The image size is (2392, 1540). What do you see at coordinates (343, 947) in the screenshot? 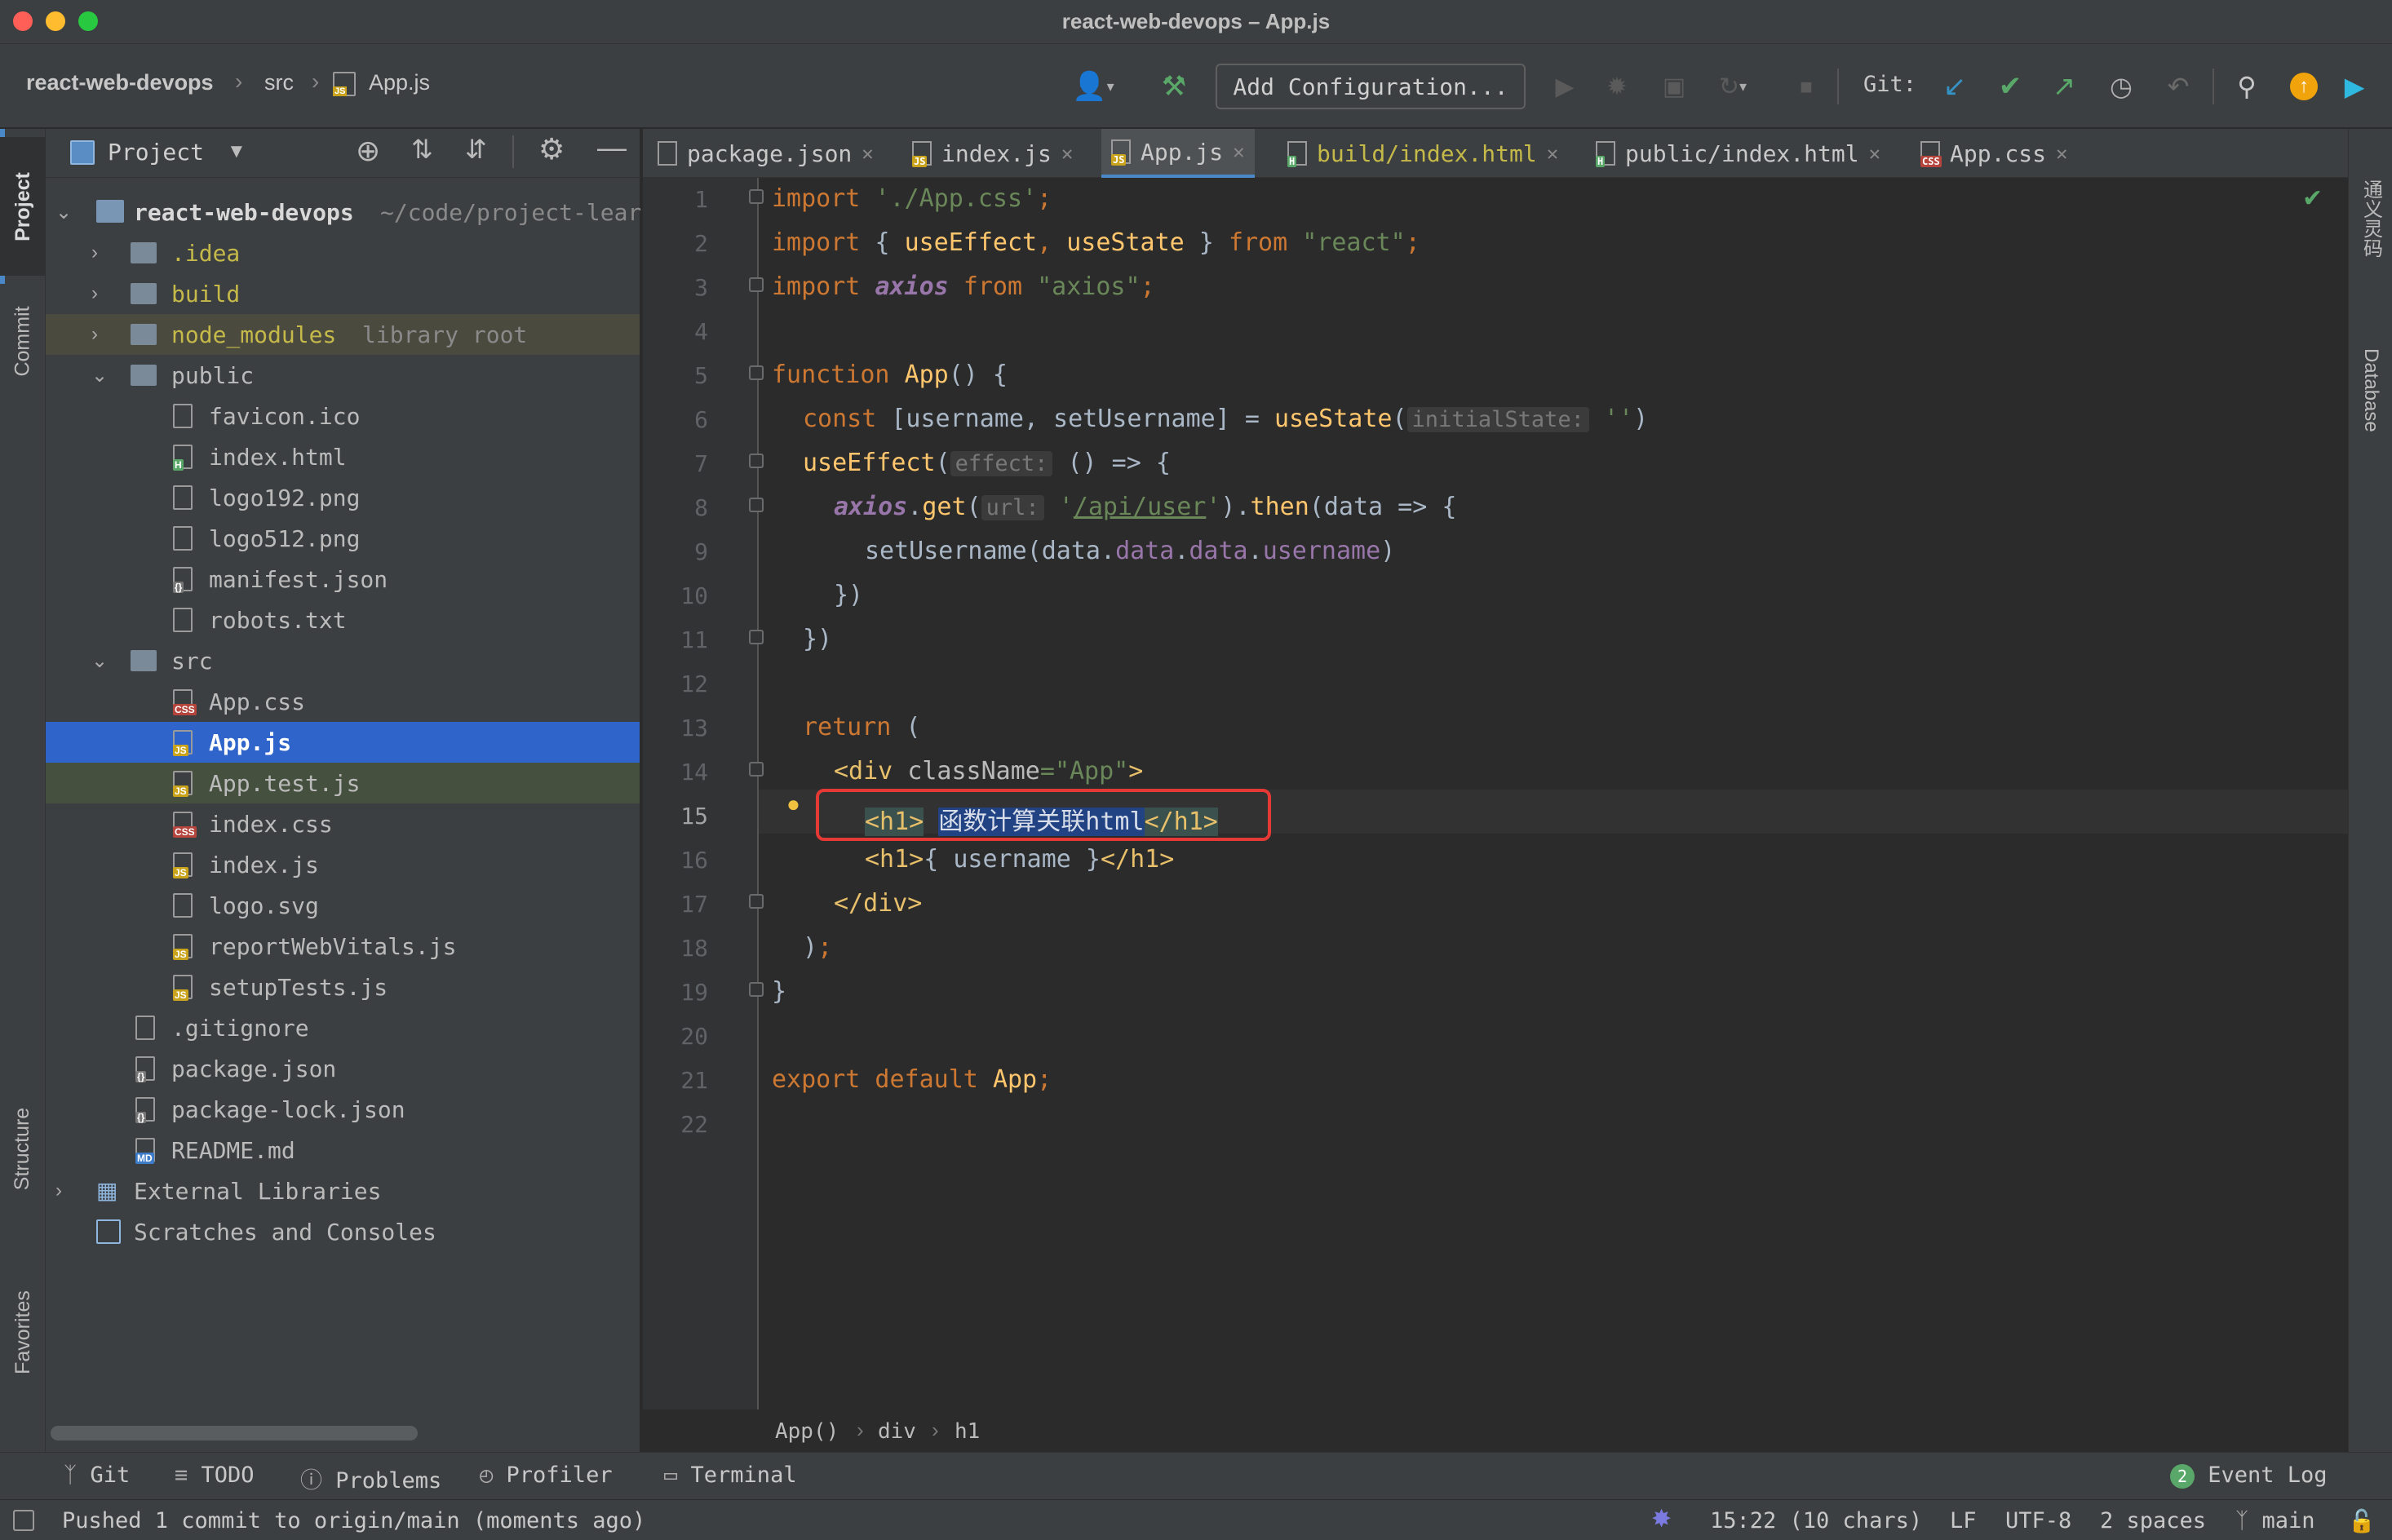
I see `tree-item-report-web-vitals: JS reportWebVitals.js` at bounding box center [343, 947].